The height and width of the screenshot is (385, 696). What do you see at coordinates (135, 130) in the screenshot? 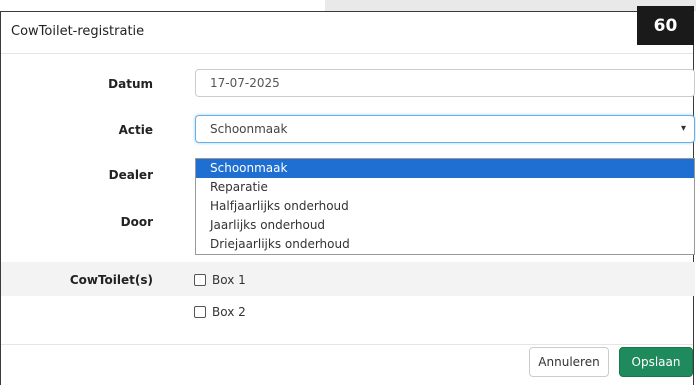
I see `actie-label: Actie` at bounding box center [135, 130].